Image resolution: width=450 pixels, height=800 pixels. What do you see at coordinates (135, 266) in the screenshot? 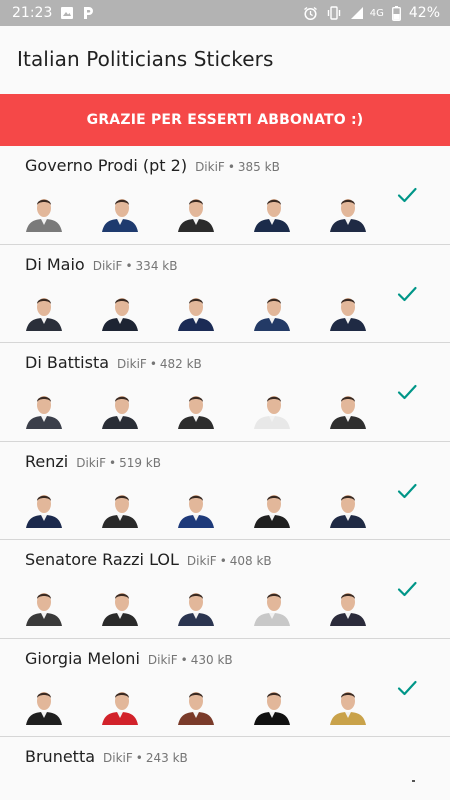
I see `pack-meta: DikiF • 334 kB` at bounding box center [135, 266].